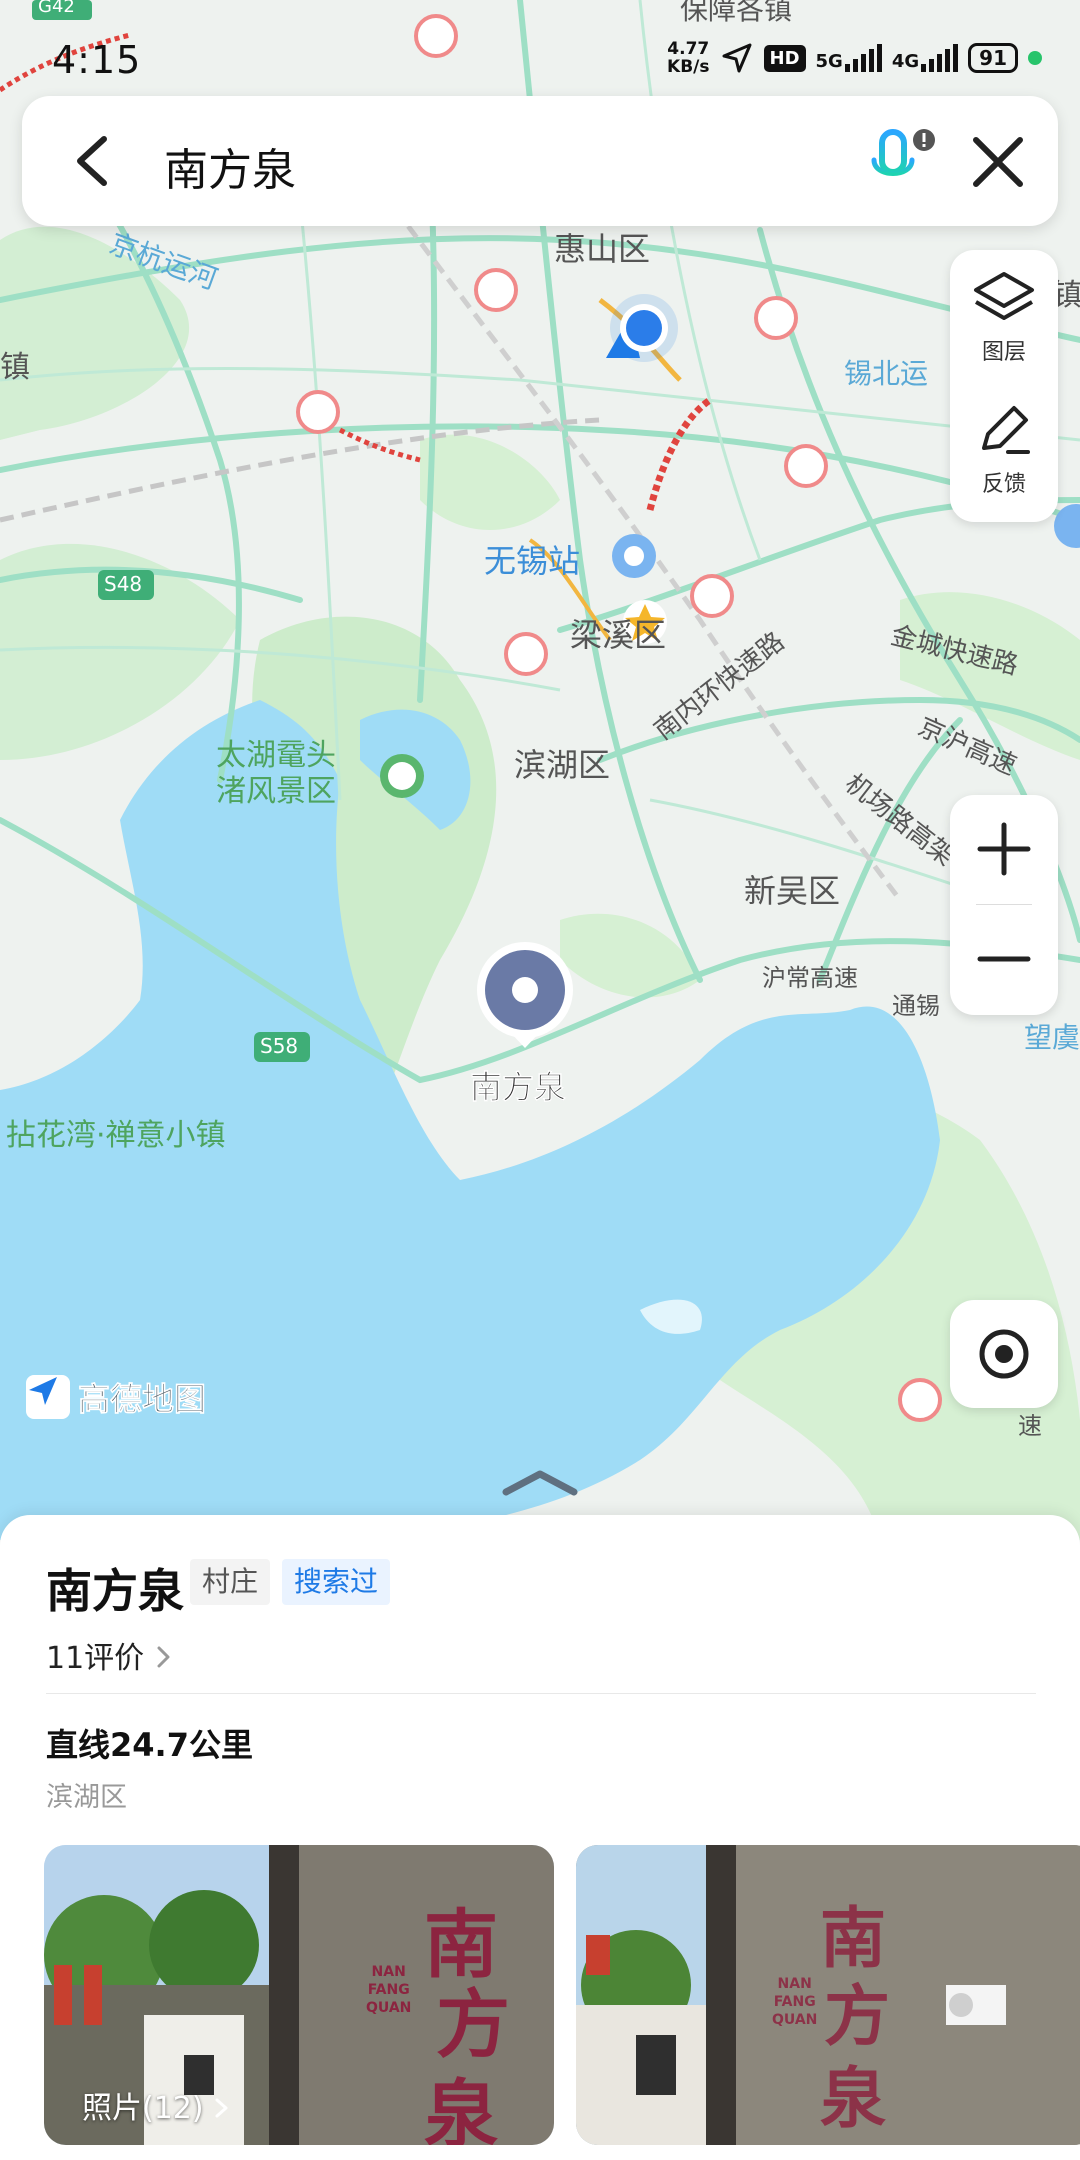 Image resolution: width=1080 pixels, height=2160 pixels. I want to click on road-label: 通锡, so click(916, 1006).